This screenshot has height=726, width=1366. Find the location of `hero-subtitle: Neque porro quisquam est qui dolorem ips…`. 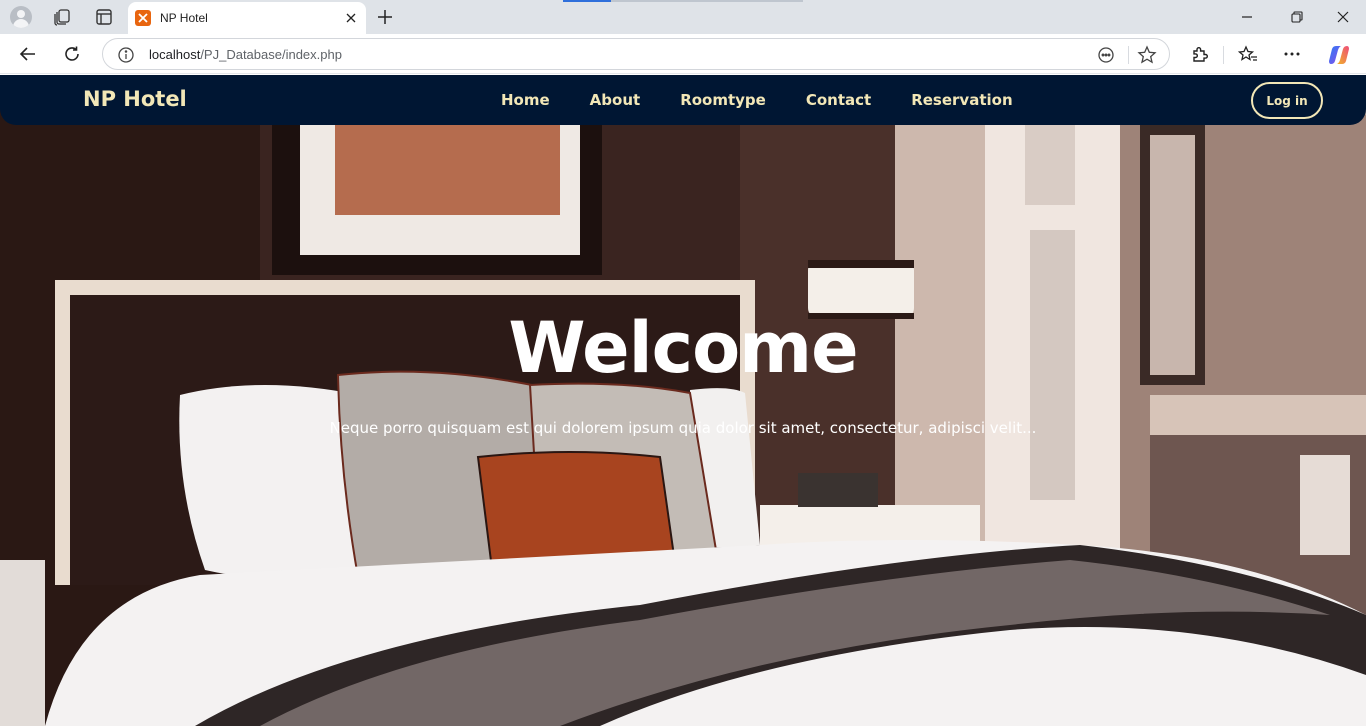

hero-subtitle: Neque porro quisquam est qui dolorem ips… is located at coordinates (683, 428).